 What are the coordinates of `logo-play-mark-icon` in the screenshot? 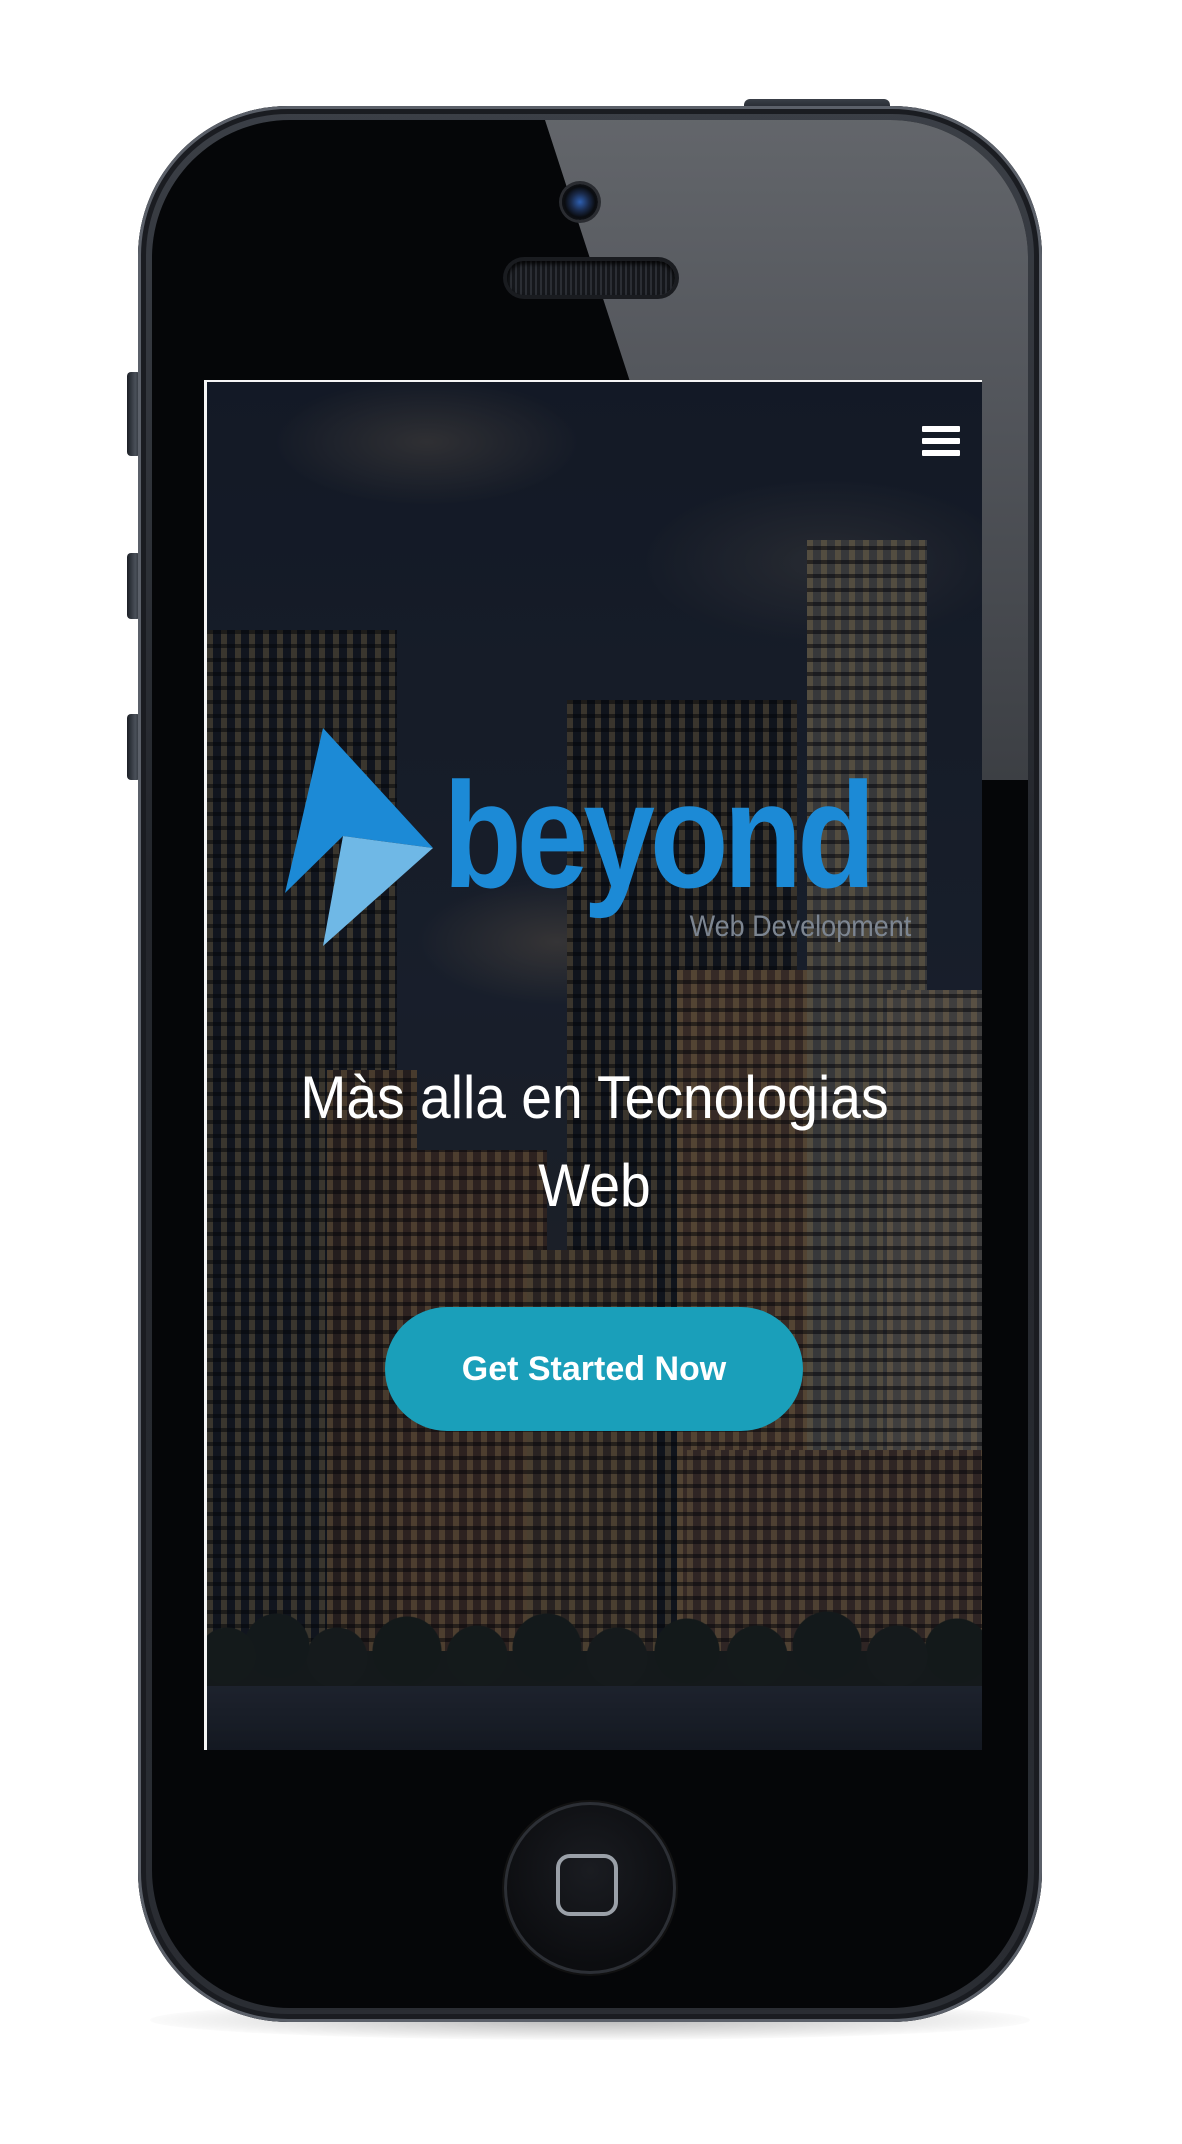 It's located at (359, 837).